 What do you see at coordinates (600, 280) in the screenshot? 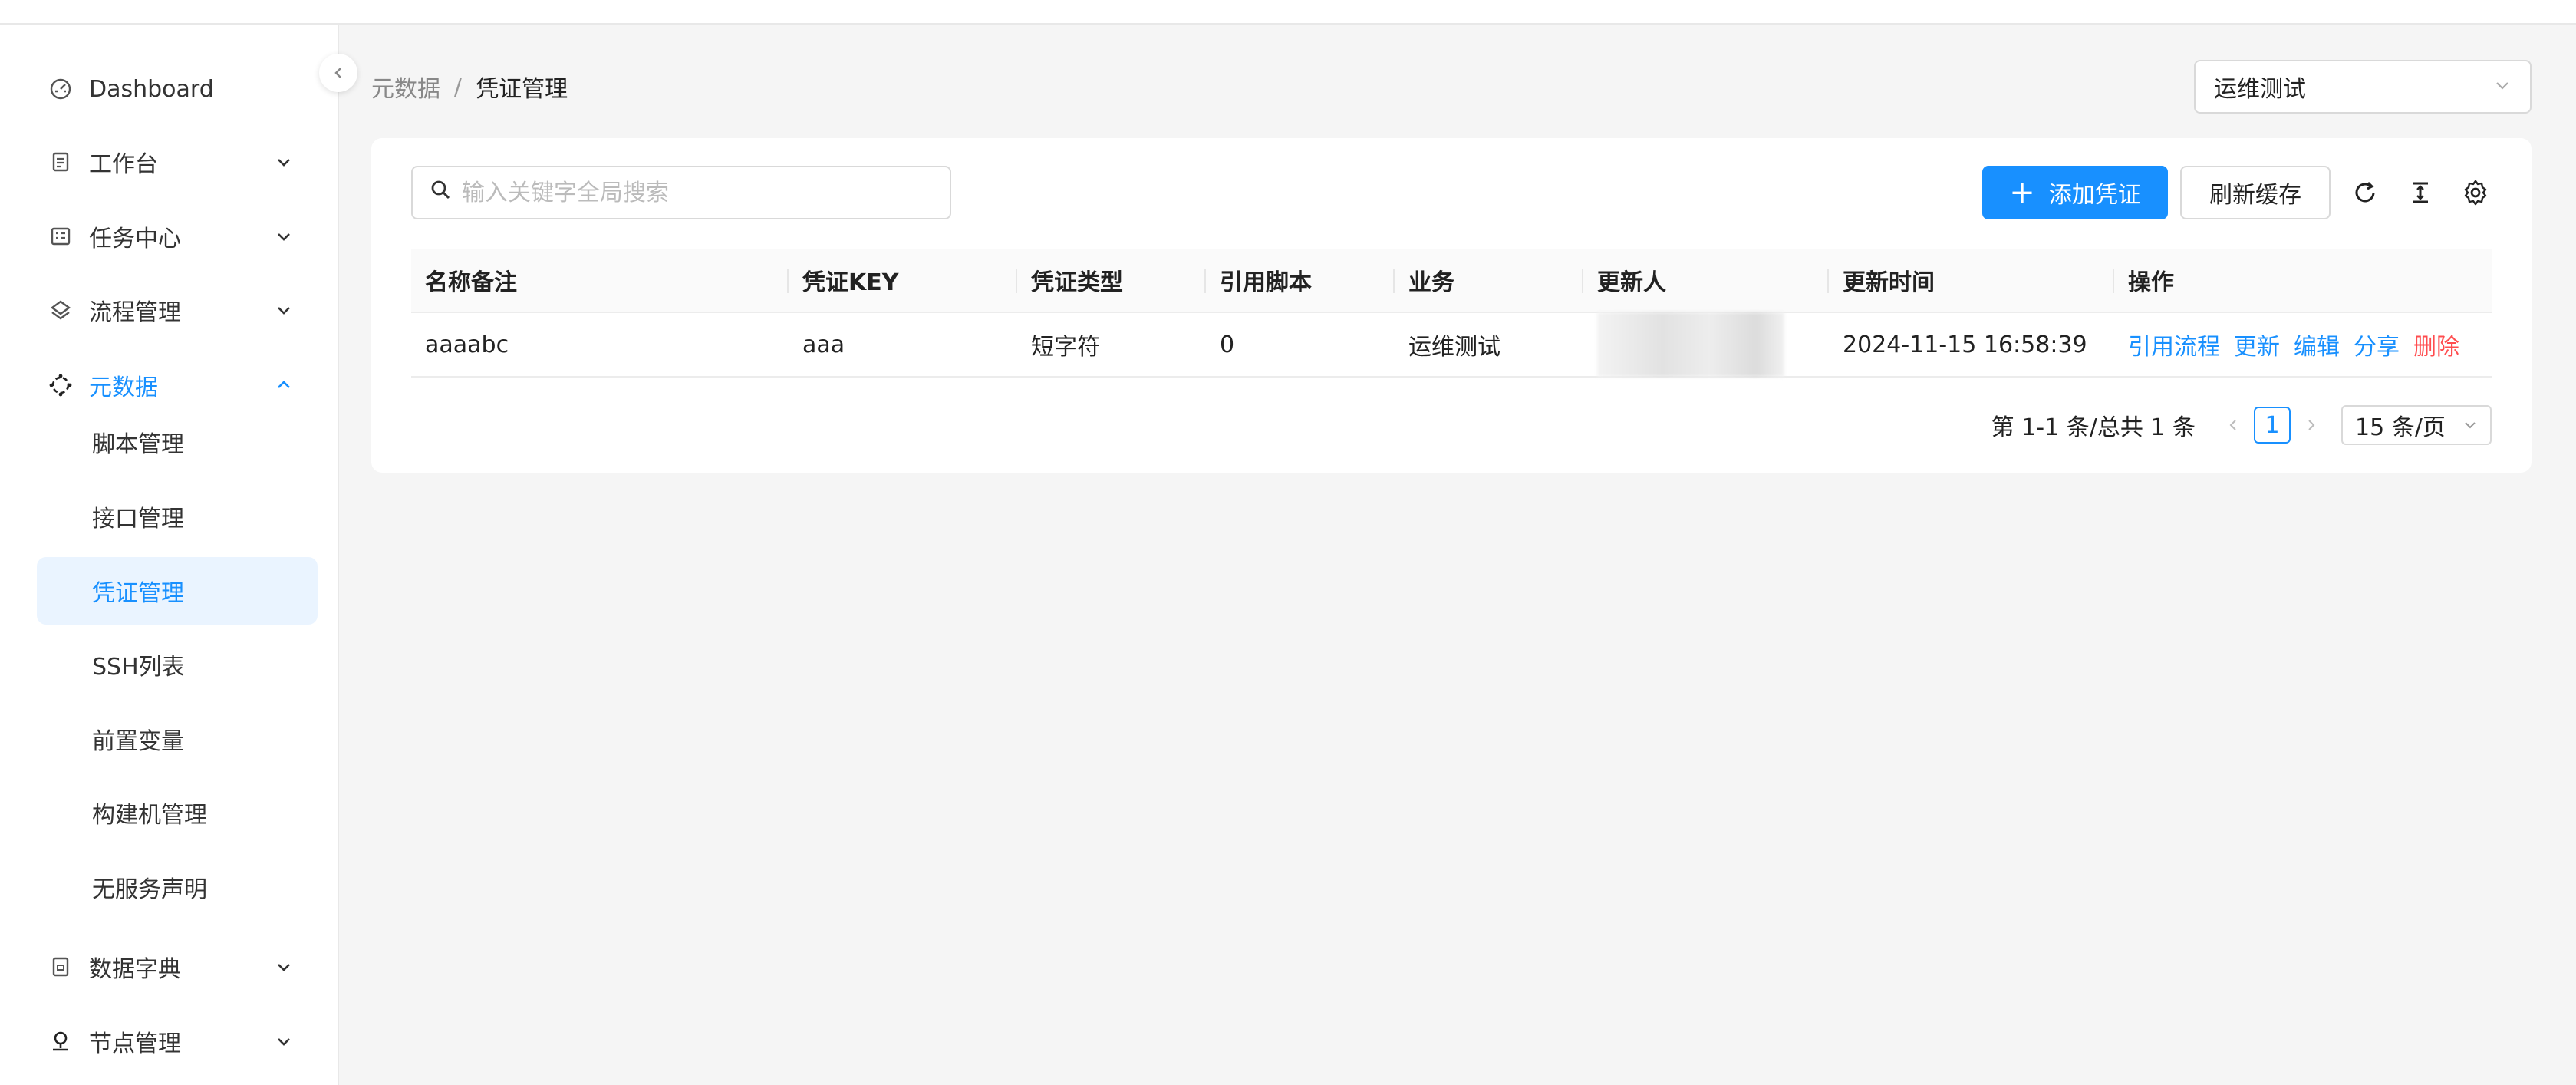
I see `column-header-name: 名称备注` at bounding box center [600, 280].